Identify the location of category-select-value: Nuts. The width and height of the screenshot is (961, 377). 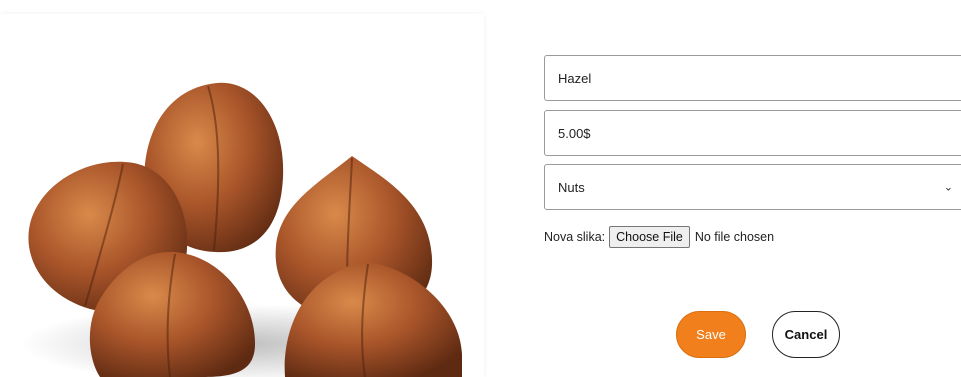
(571, 187).